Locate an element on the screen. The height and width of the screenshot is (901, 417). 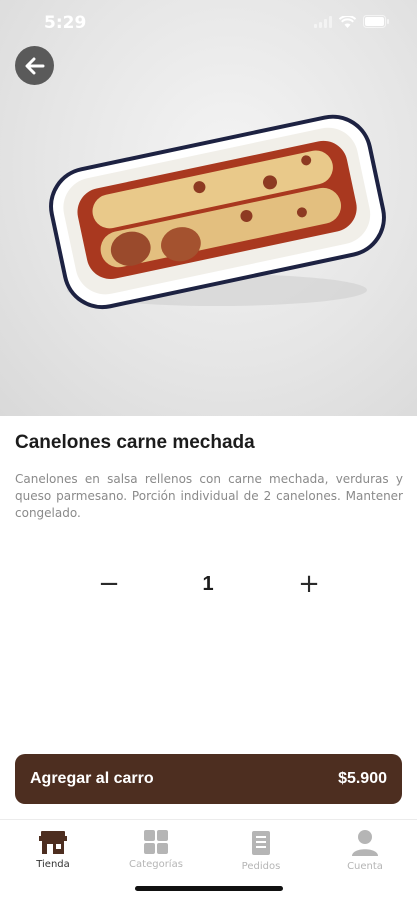
decrease-quantity-button: − is located at coordinates (109, 584).